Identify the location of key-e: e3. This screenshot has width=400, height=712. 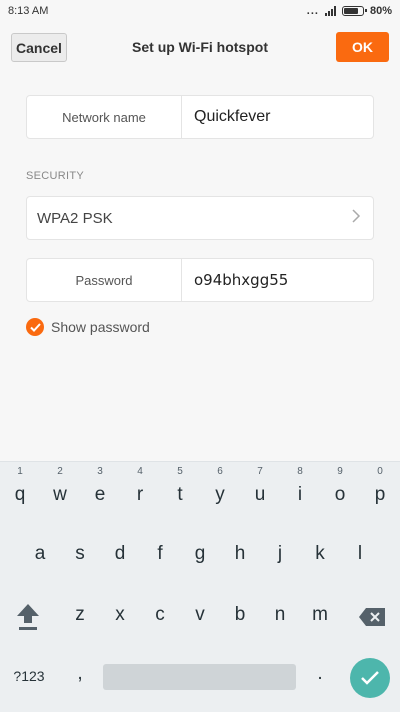
(100, 486).